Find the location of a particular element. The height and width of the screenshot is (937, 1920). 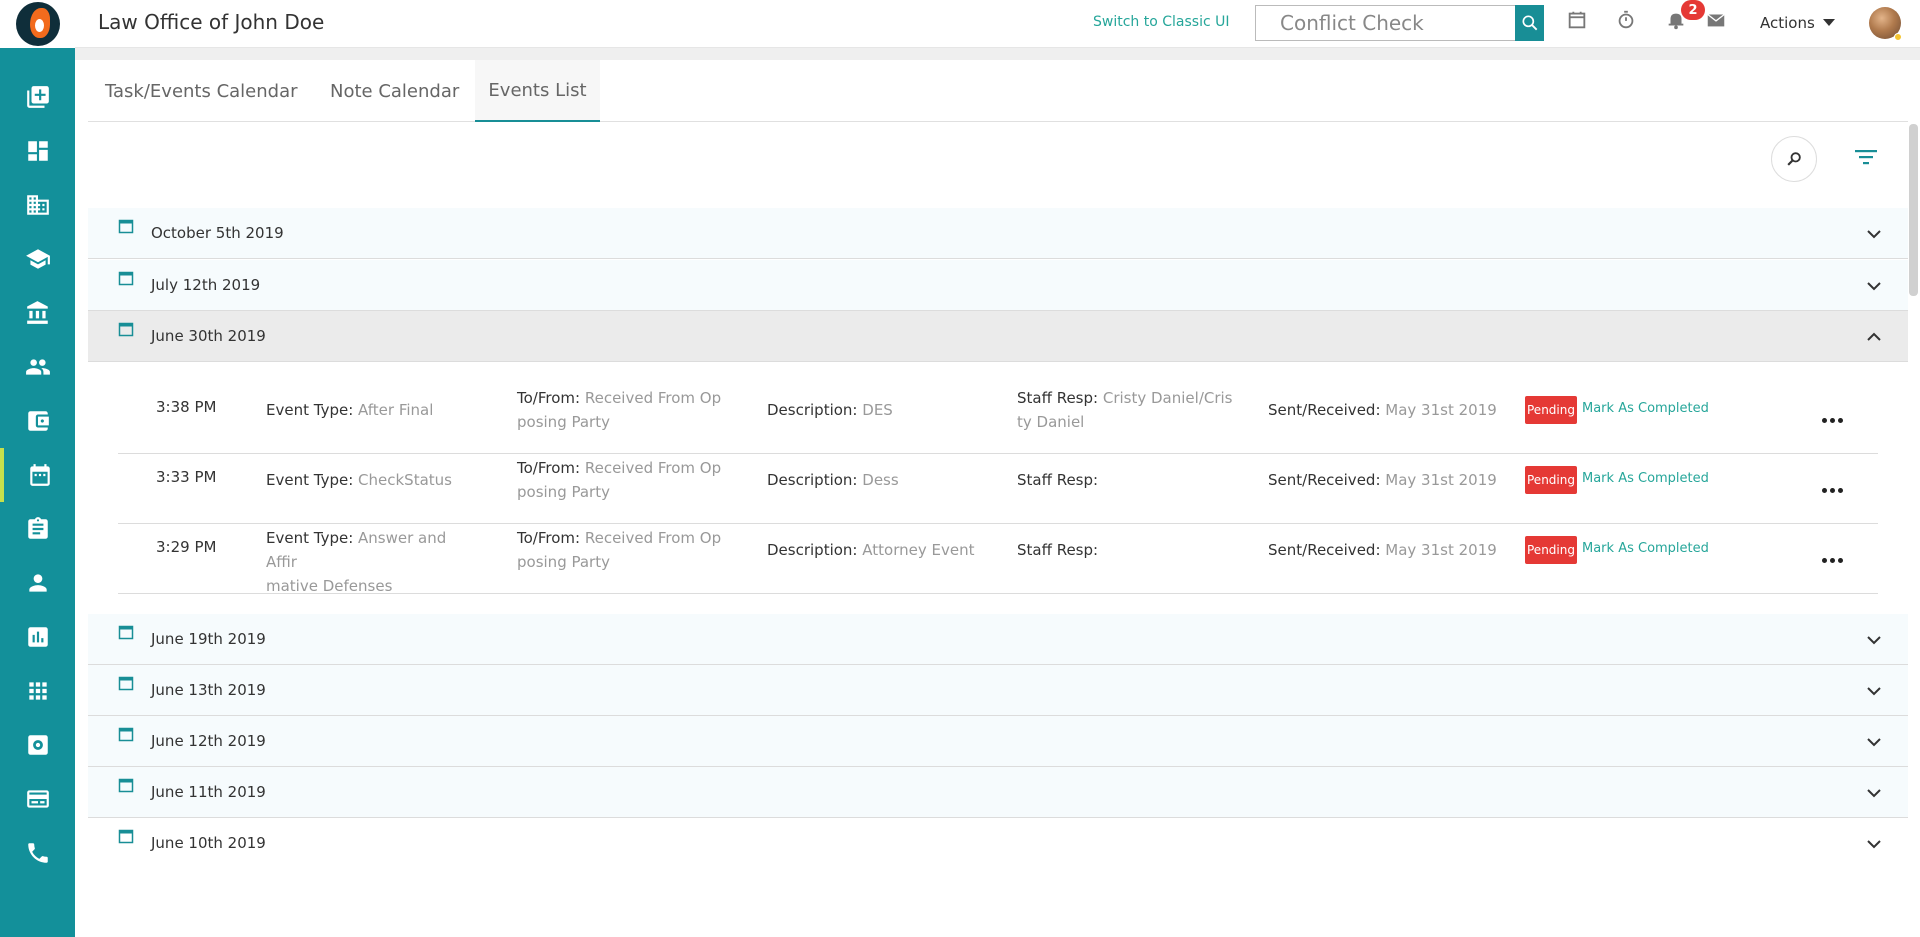

add-matter-icon is located at coordinates (37, 97).